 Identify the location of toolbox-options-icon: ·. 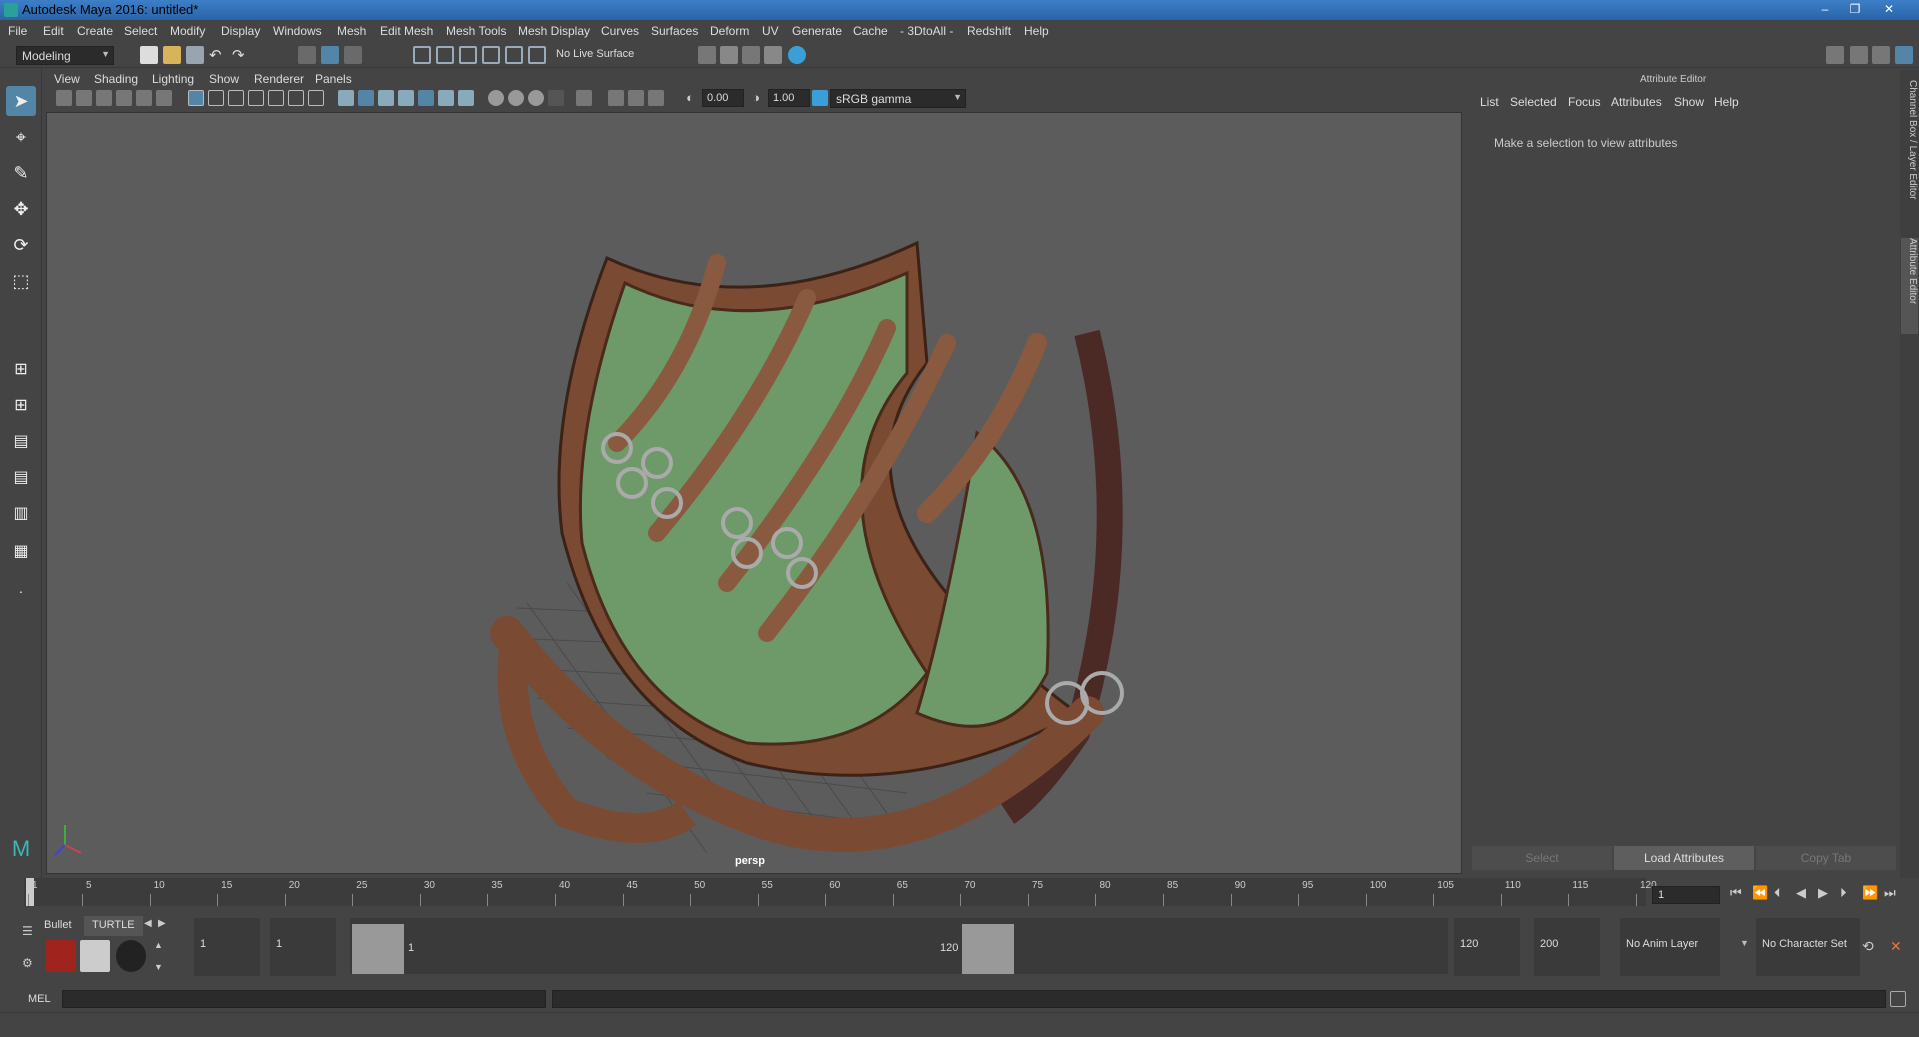
(21, 591).